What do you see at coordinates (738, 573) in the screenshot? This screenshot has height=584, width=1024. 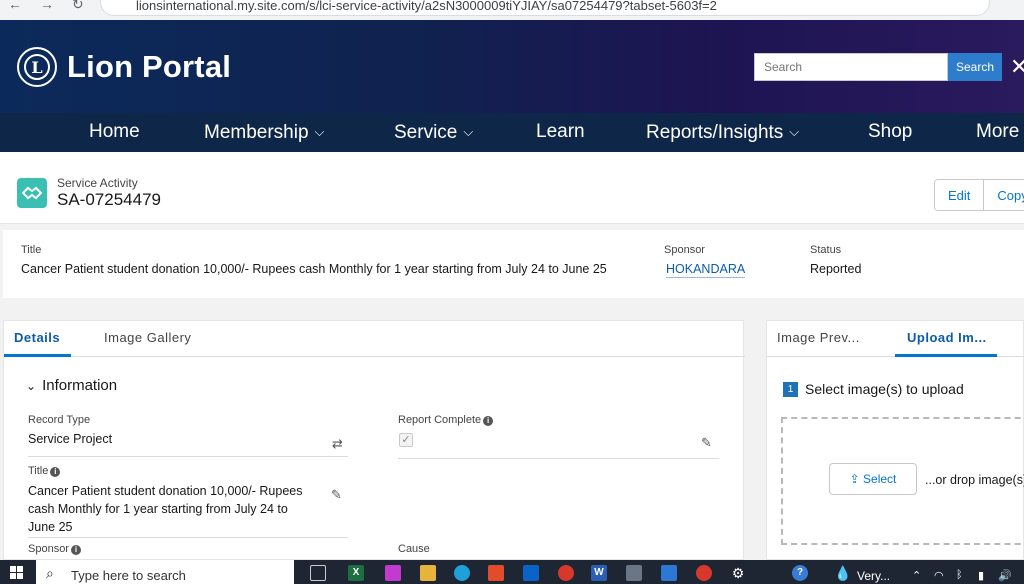 I see `settings-gear-icon: ⚙` at bounding box center [738, 573].